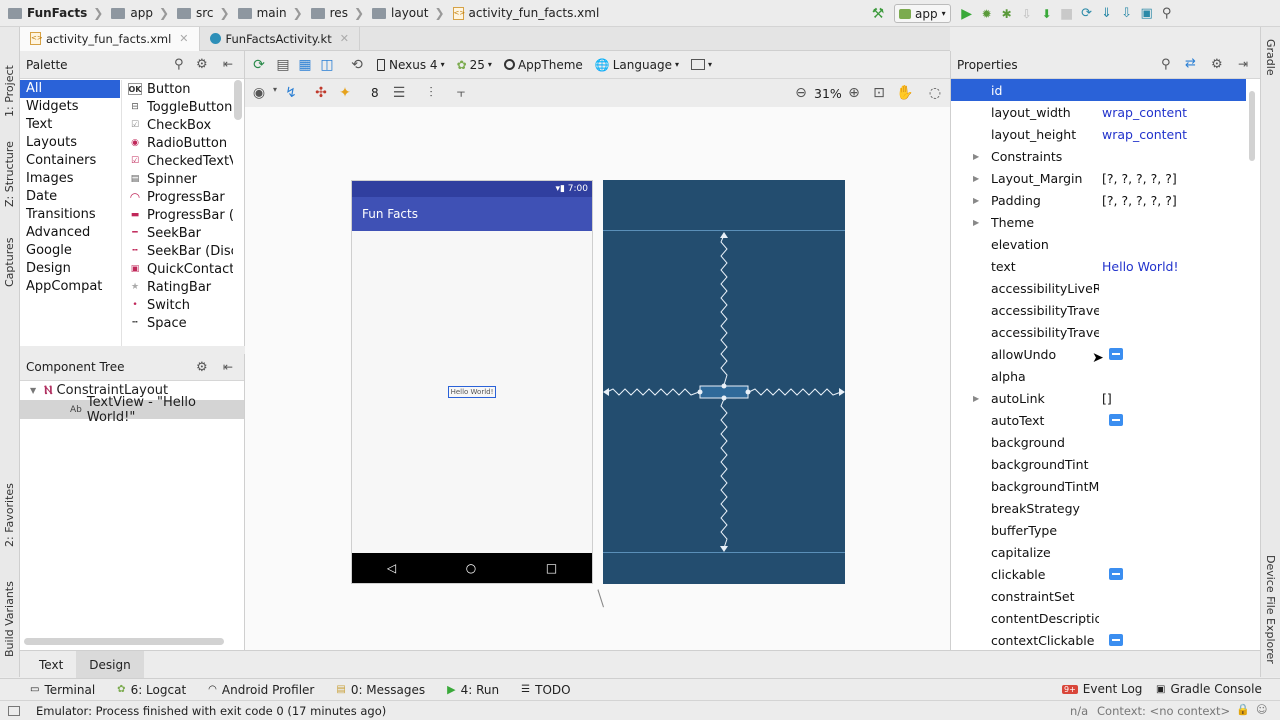 This screenshot has width=1280, height=720. I want to click on palette-widget-checkbox: ☑ CheckBox, so click(177, 125).